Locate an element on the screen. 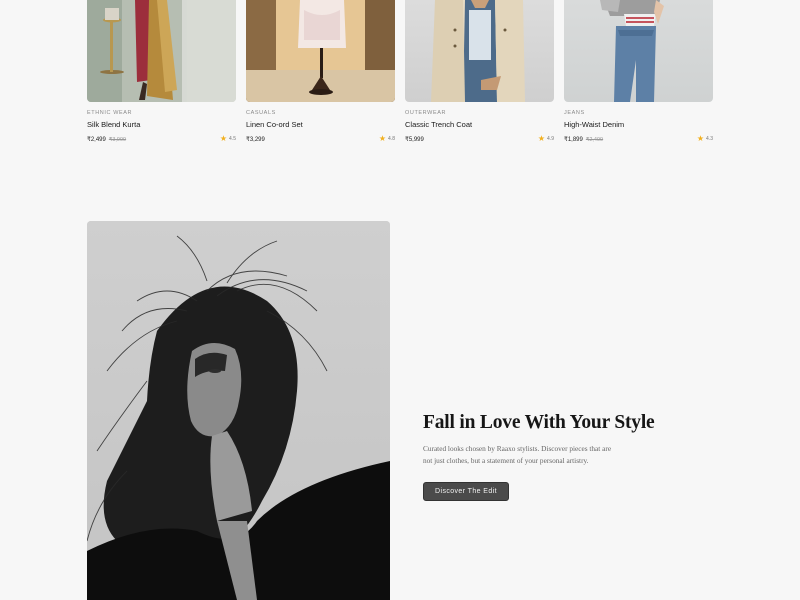 The image size is (800, 600). product-meta: ₹3,299 ★ 4.8 is located at coordinates (320, 139).